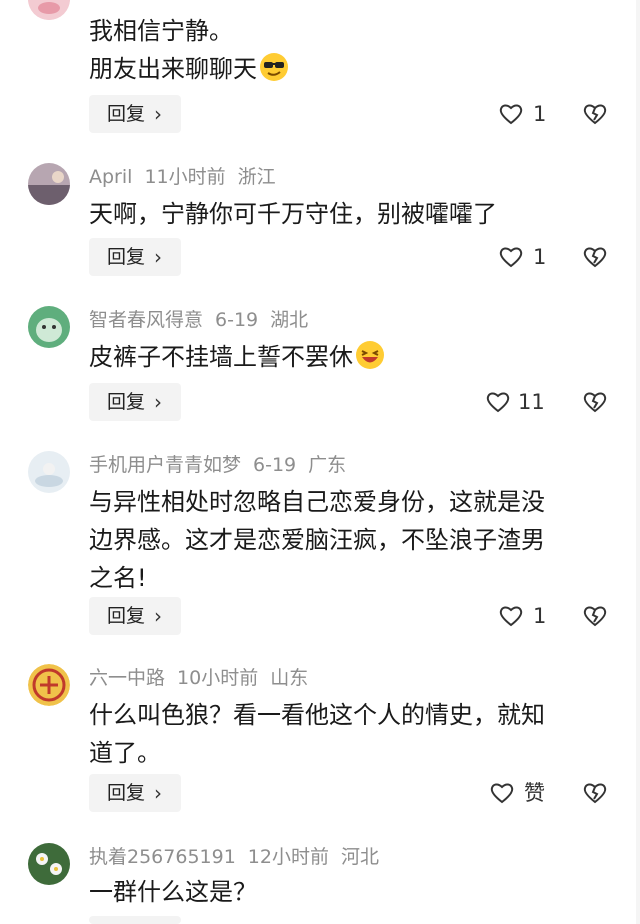 Image resolution: width=640 pixels, height=924 pixels. What do you see at coordinates (165, 465) in the screenshot?
I see `username: 手机用户青青如梦` at bounding box center [165, 465].